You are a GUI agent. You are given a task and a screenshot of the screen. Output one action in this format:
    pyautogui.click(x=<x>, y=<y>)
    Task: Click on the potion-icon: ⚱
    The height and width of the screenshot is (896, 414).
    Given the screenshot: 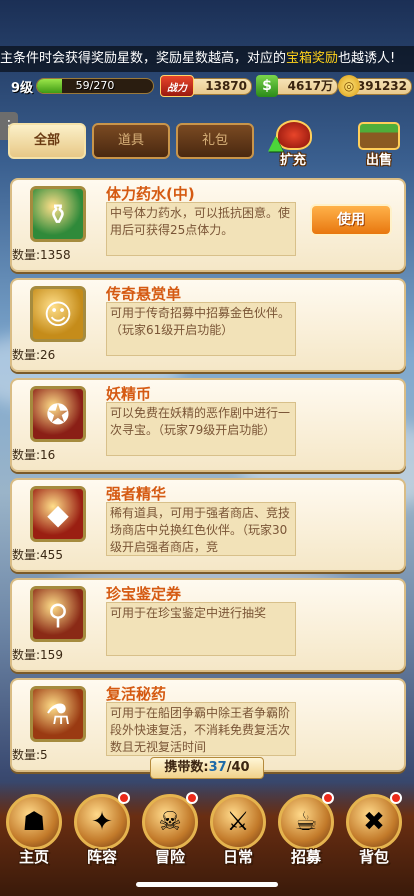 What is the action you would take?
    pyautogui.click(x=58, y=214)
    